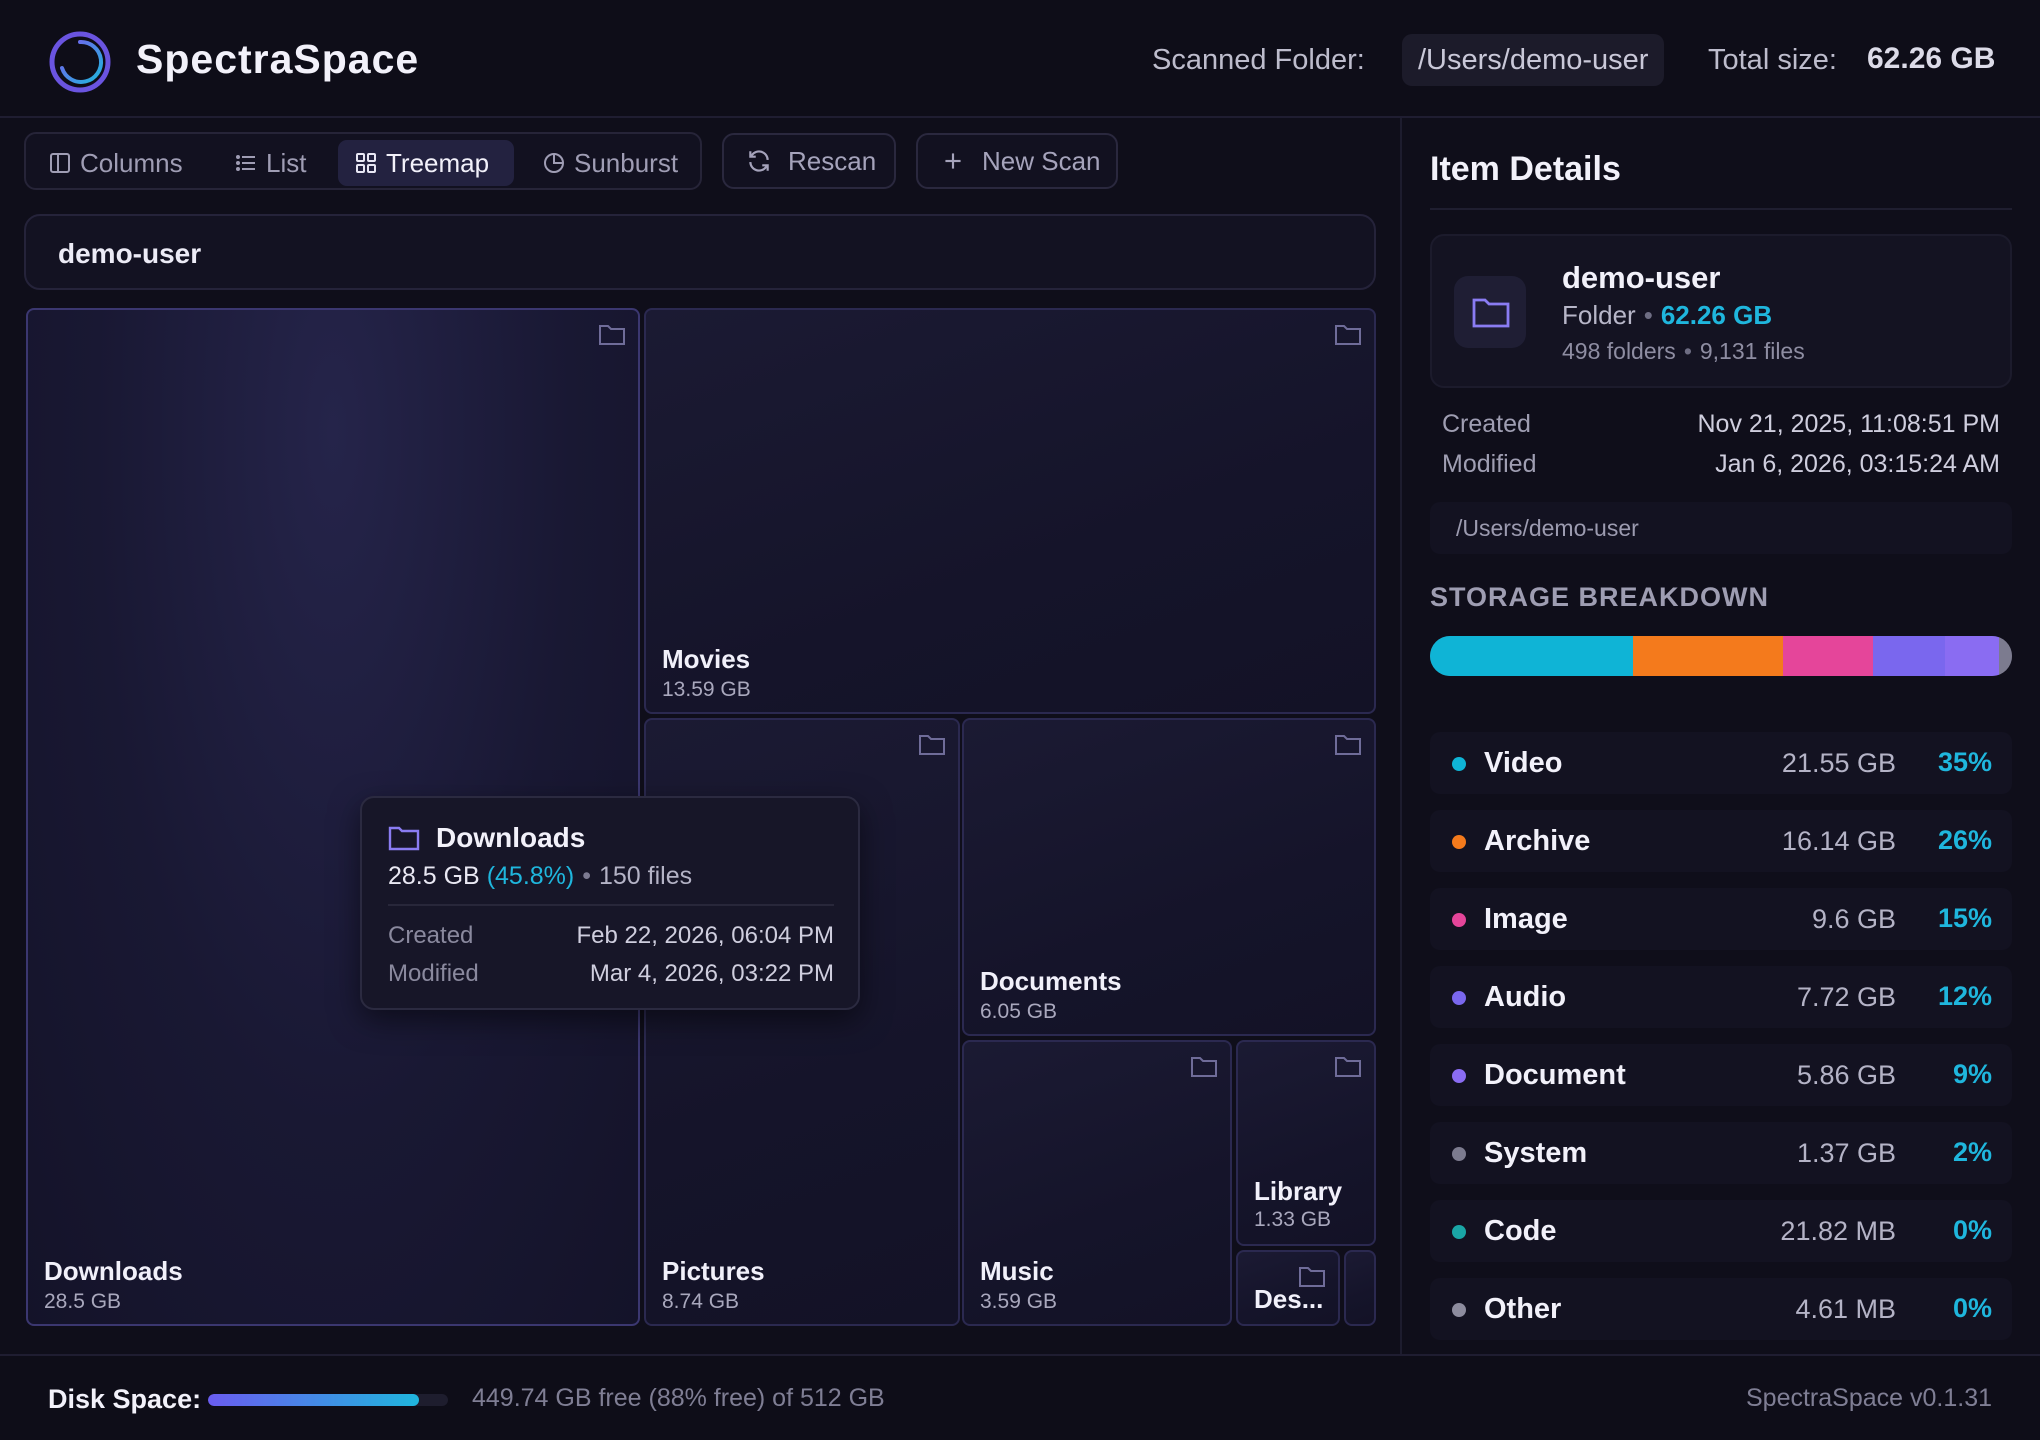 The height and width of the screenshot is (1440, 2040). Describe the element at coordinates (701, 1301) in the screenshot. I see `tile-size: 8.74 GB` at that location.